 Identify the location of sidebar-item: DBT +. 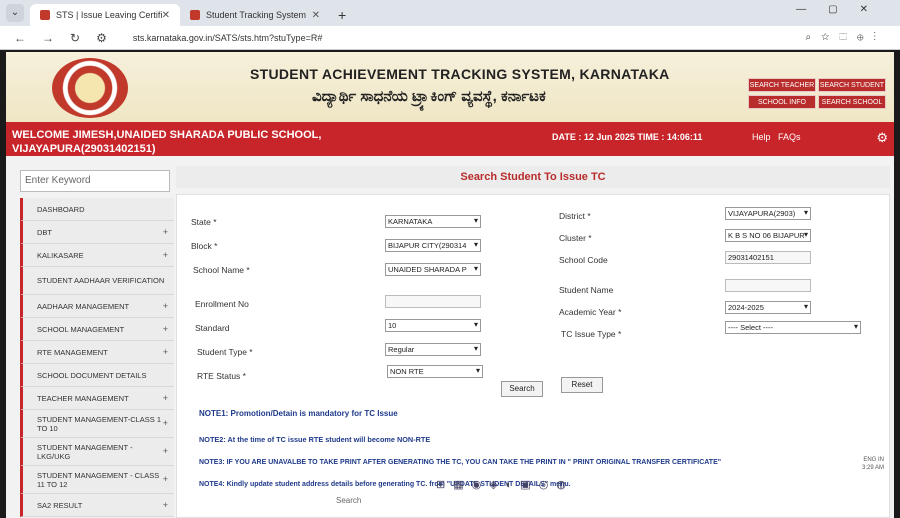
(97, 232).